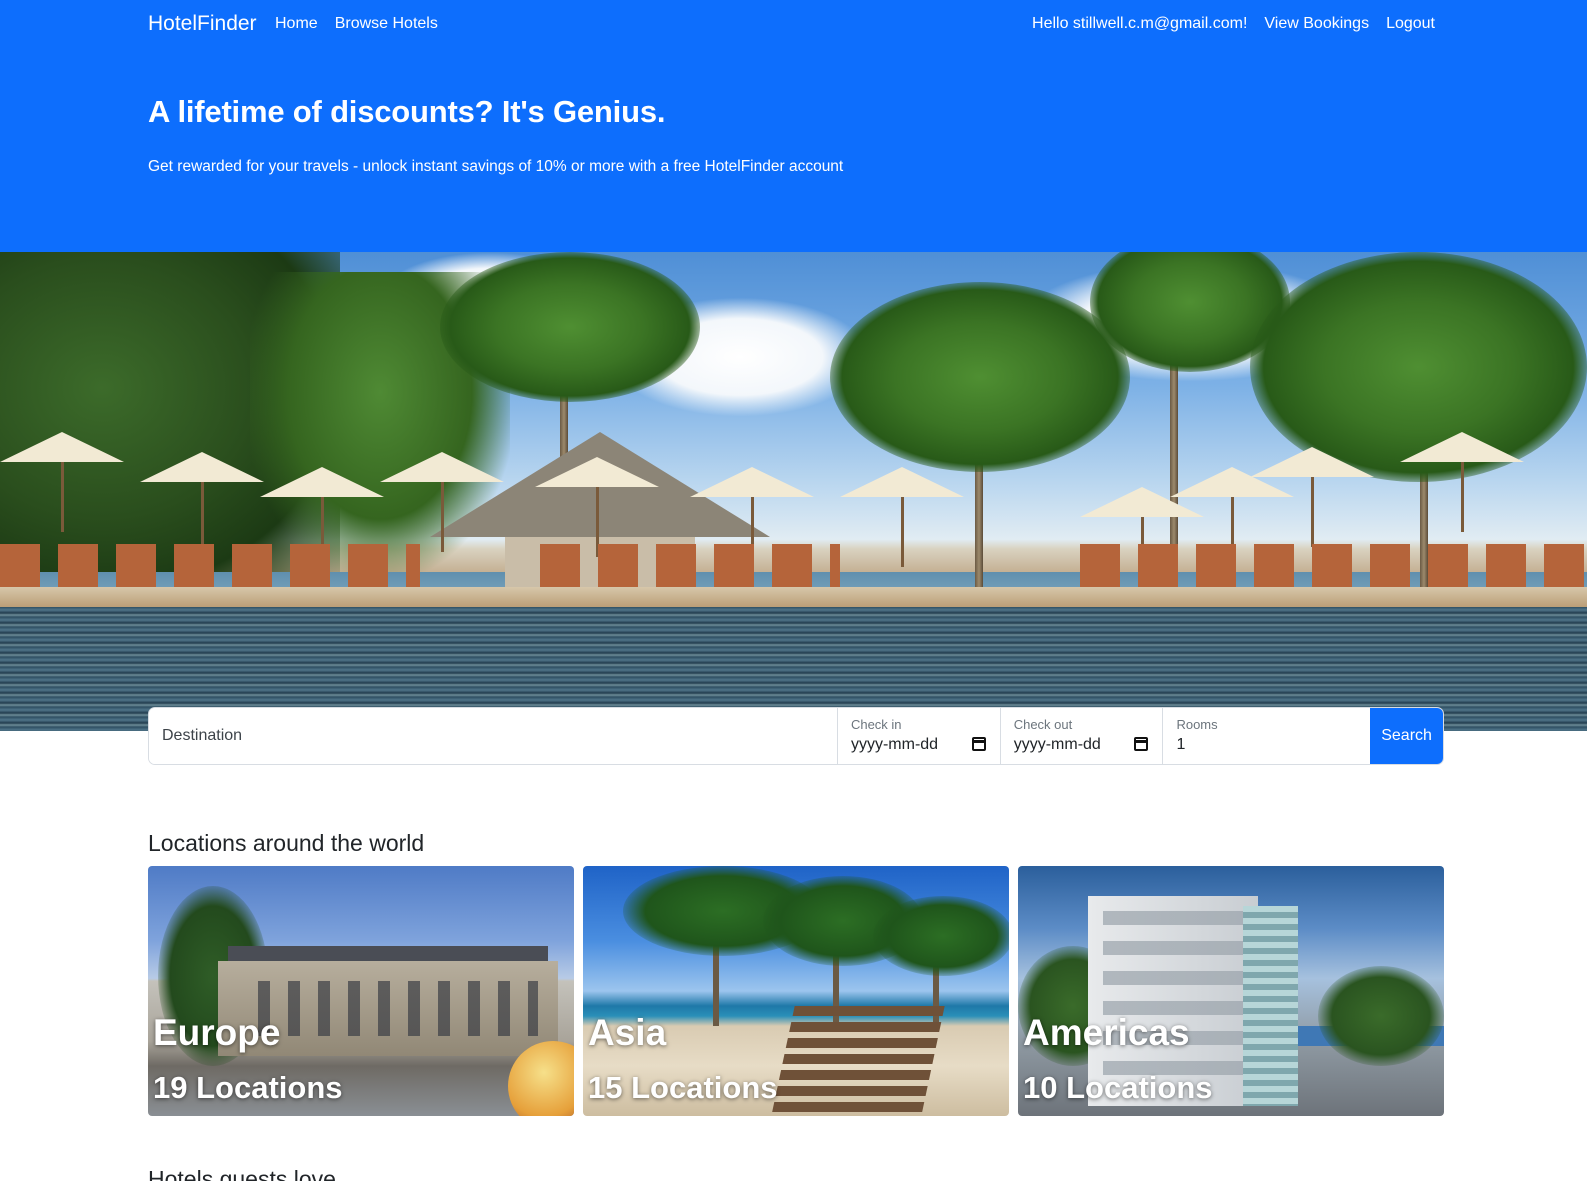 The width and height of the screenshot is (1587, 1181). What do you see at coordinates (386, 24) in the screenshot?
I see `nav-browse-hotels-link: Browse Hotels` at bounding box center [386, 24].